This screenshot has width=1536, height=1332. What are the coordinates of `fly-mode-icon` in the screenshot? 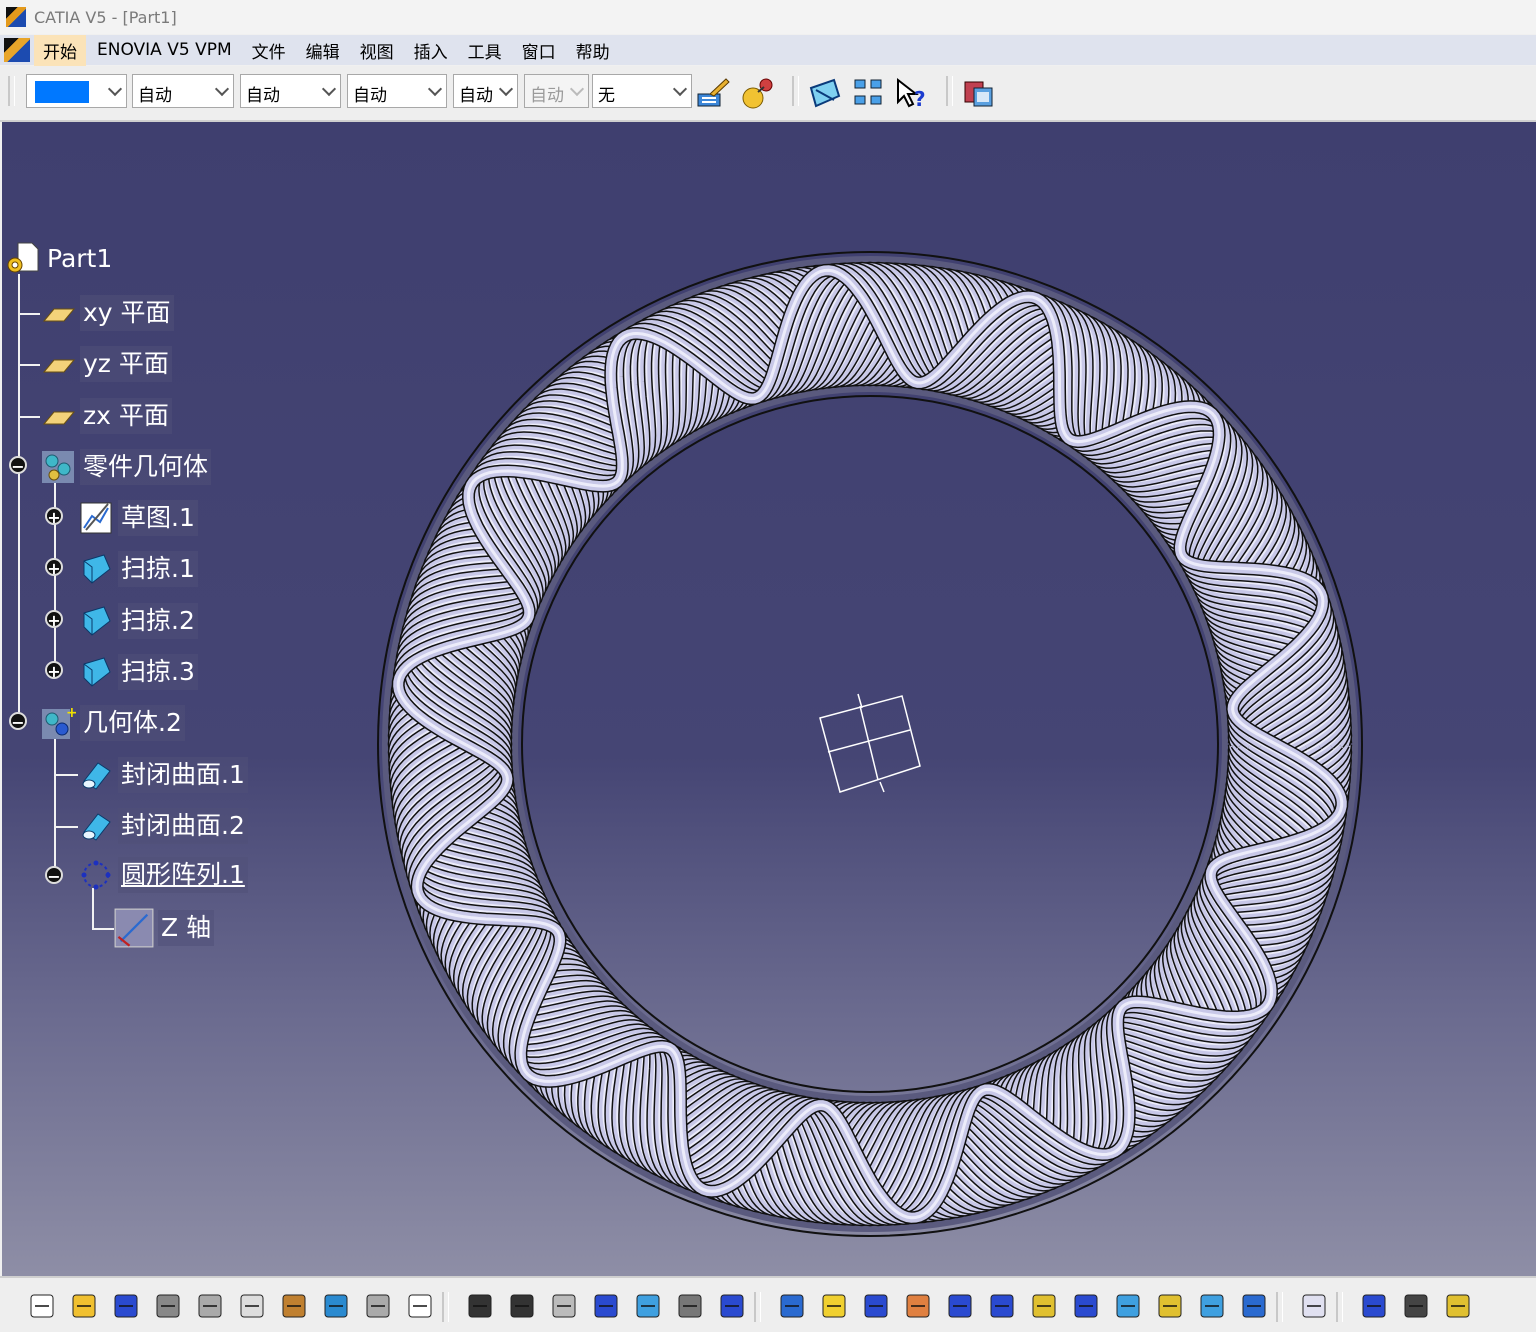 It's located at (792, 1306).